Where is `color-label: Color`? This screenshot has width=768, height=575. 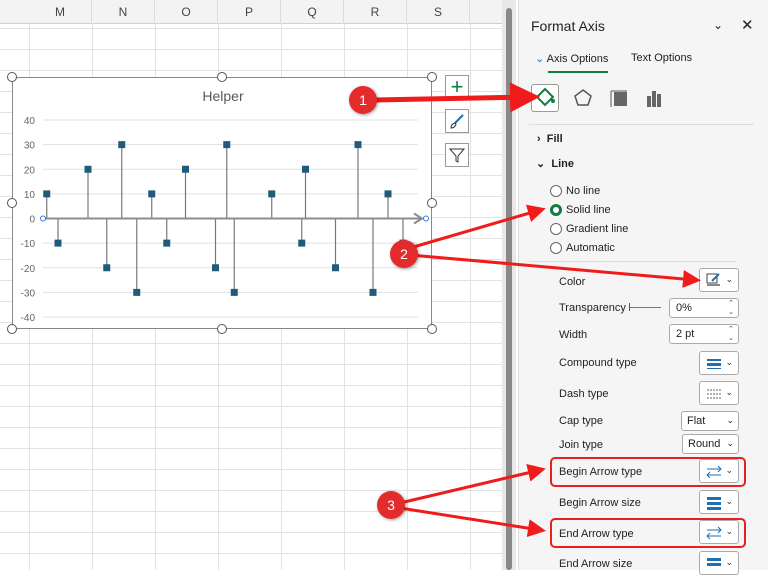
color-label: Color is located at coordinates (572, 282).